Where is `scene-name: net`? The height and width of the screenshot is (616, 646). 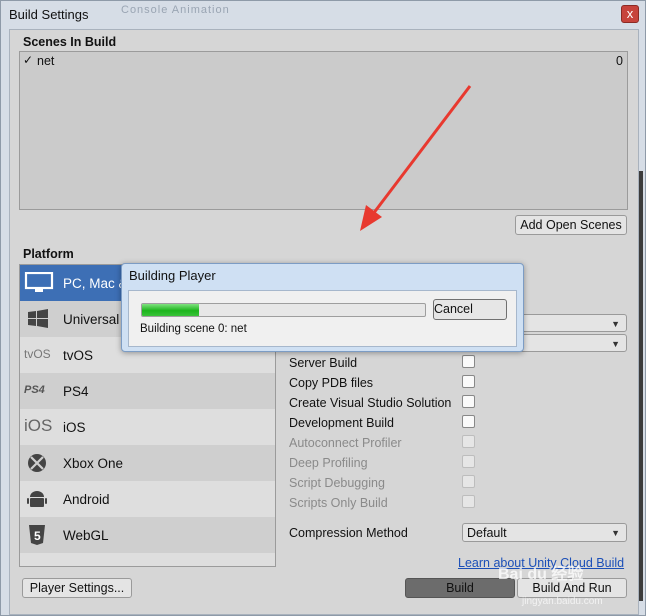 scene-name: net is located at coordinates (46, 61).